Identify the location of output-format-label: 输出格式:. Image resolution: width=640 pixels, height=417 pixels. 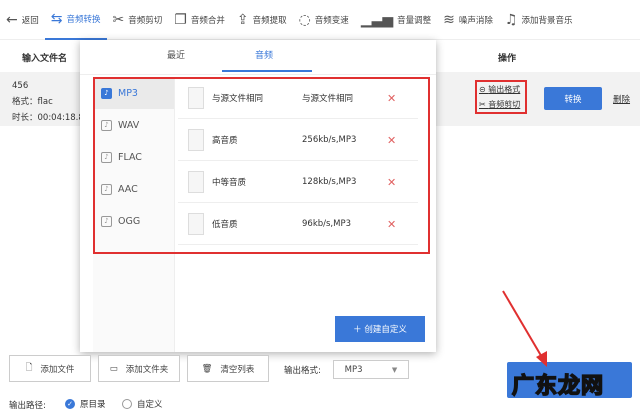
(302, 371).